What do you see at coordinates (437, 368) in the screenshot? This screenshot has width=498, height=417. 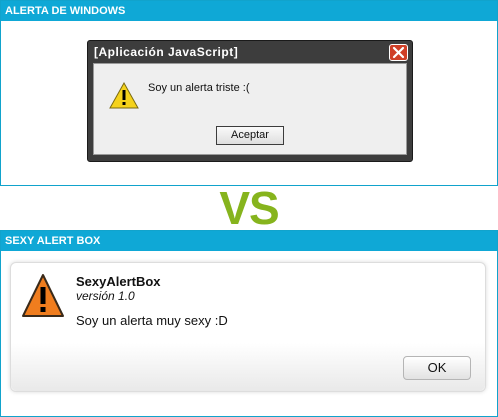 I see `ok-button: OK` at bounding box center [437, 368].